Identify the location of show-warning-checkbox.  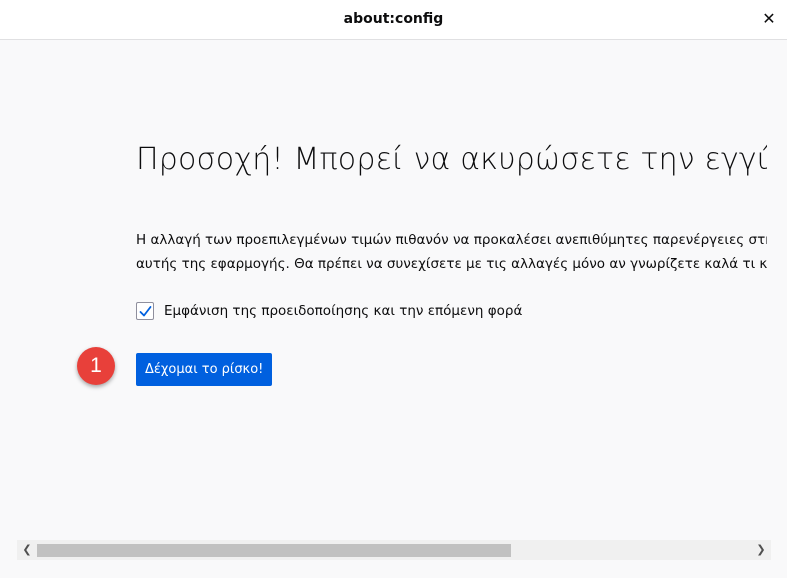
(145, 311).